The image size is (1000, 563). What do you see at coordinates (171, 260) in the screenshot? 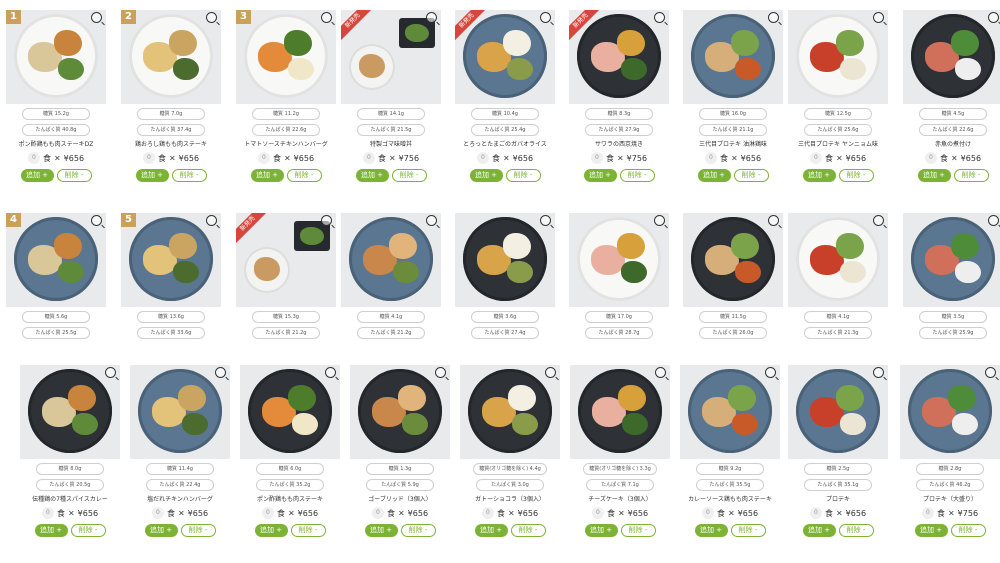
I see `product-photo: 5` at bounding box center [171, 260].